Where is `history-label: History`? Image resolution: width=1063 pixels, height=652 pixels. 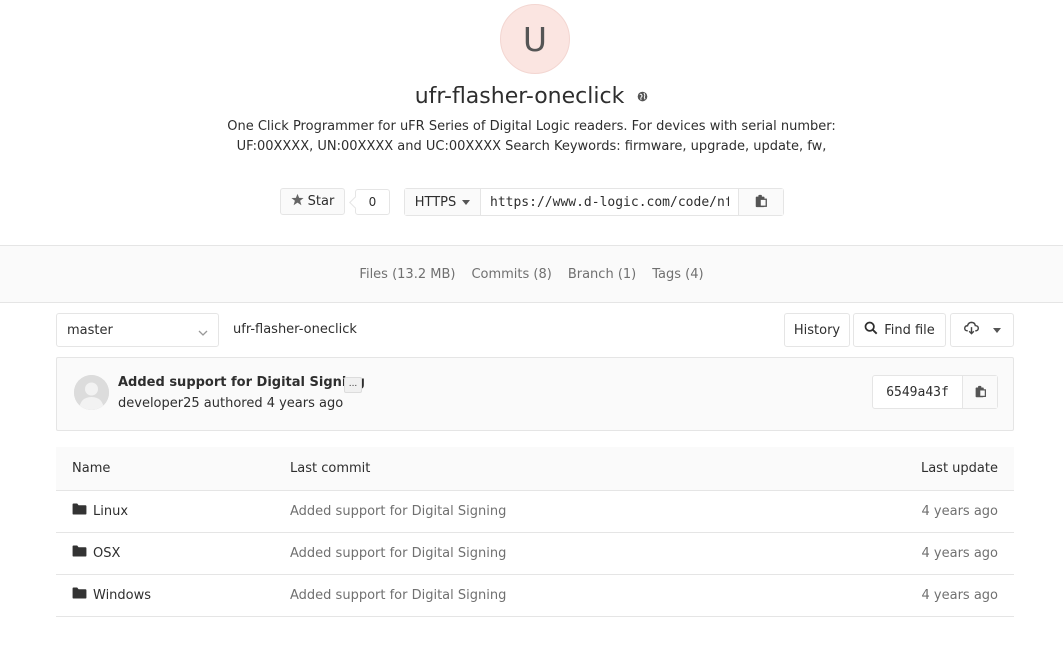 history-label: History is located at coordinates (817, 330).